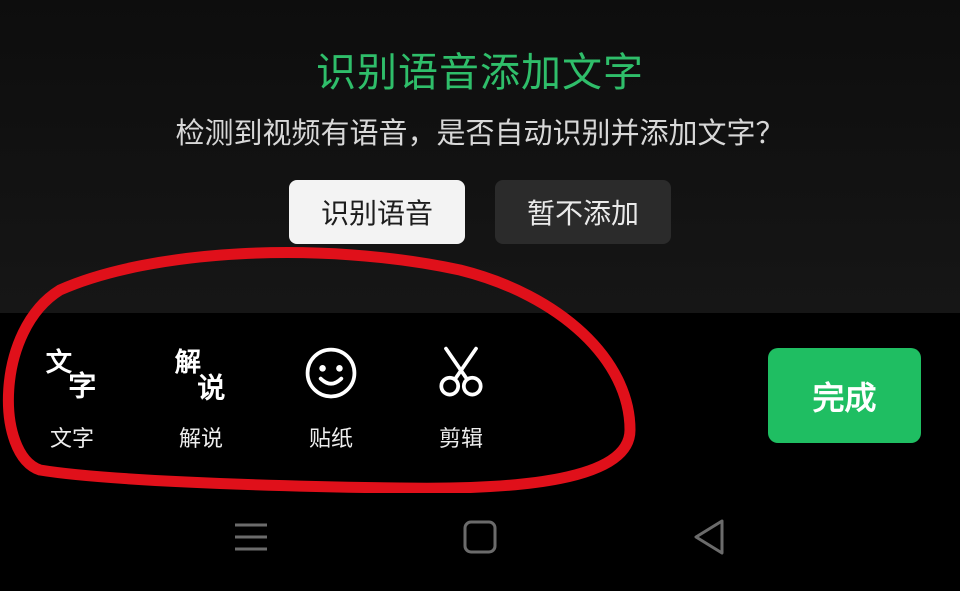 Image resolution: width=960 pixels, height=591 pixels. What do you see at coordinates (480, 133) in the screenshot?
I see `prompt-subtitle: 检测到视频有语音，是否自动识别并添加文字？` at bounding box center [480, 133].